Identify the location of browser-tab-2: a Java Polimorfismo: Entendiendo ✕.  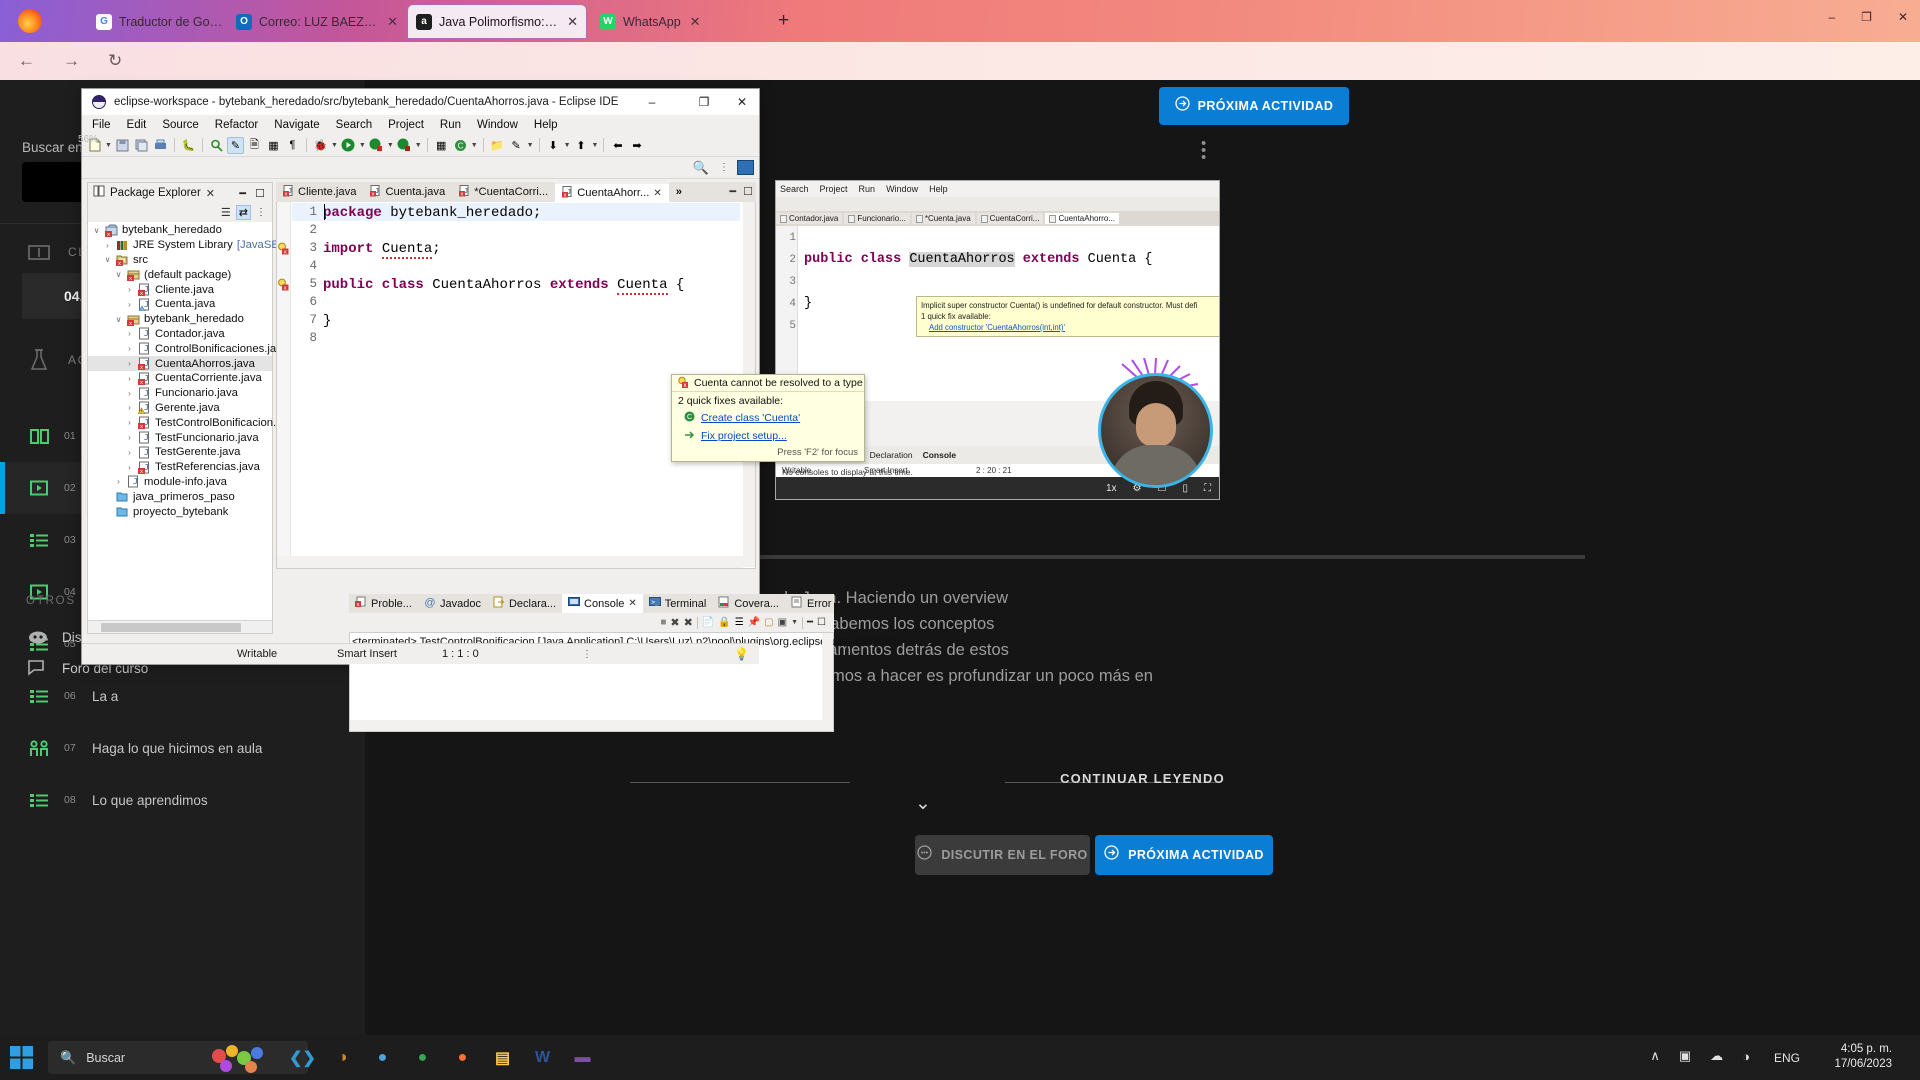
(497, 21).